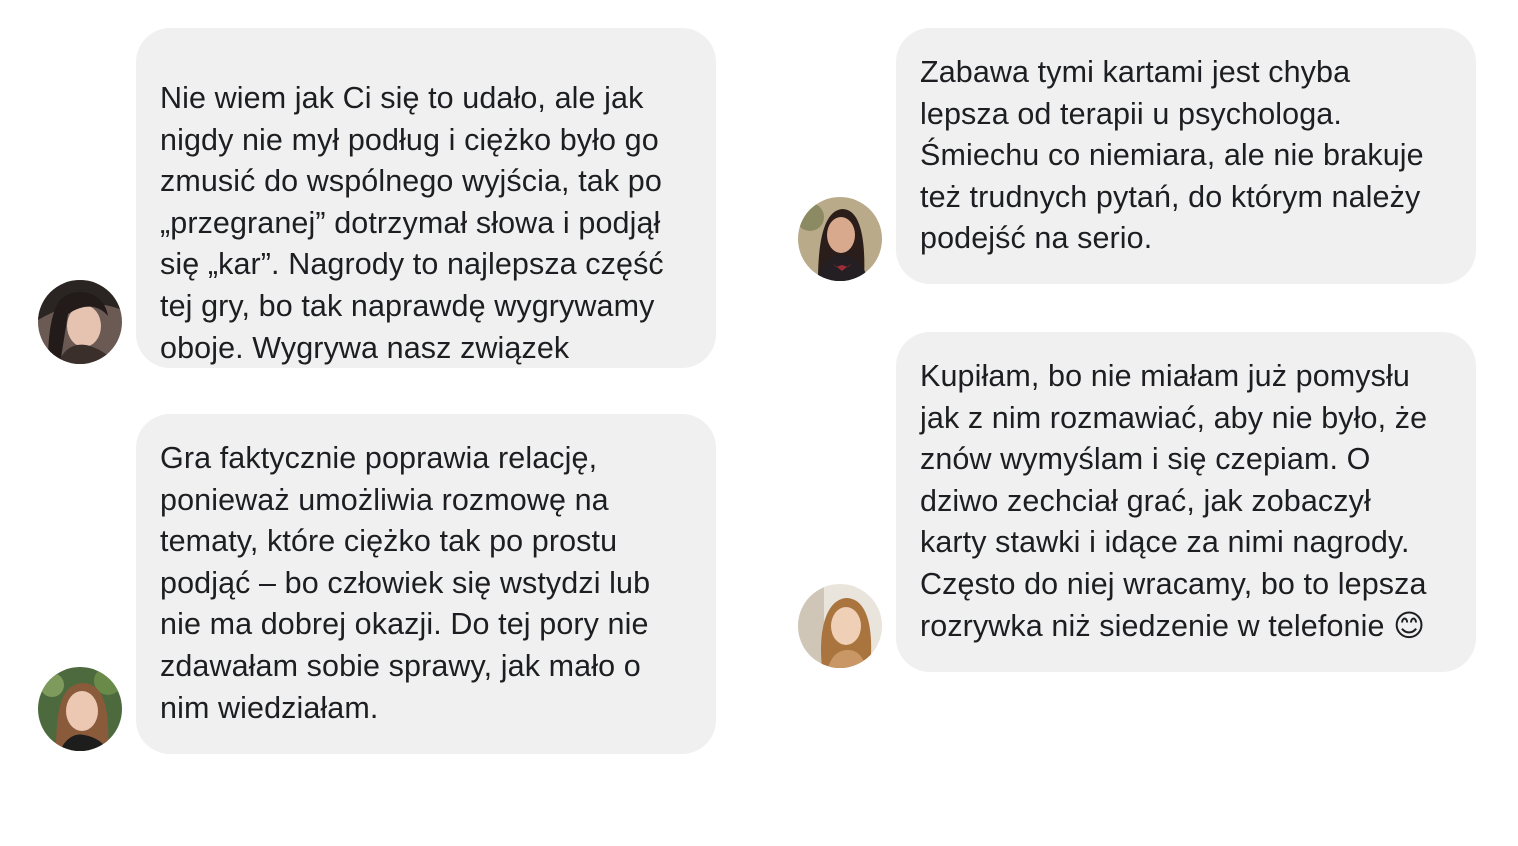 Image resolution: width=1518 pixels, height=846 pixels. Describe the element at coordinates (269, 707) in the screenshot. I see `message-line: nim wiedziałam.` at that location.